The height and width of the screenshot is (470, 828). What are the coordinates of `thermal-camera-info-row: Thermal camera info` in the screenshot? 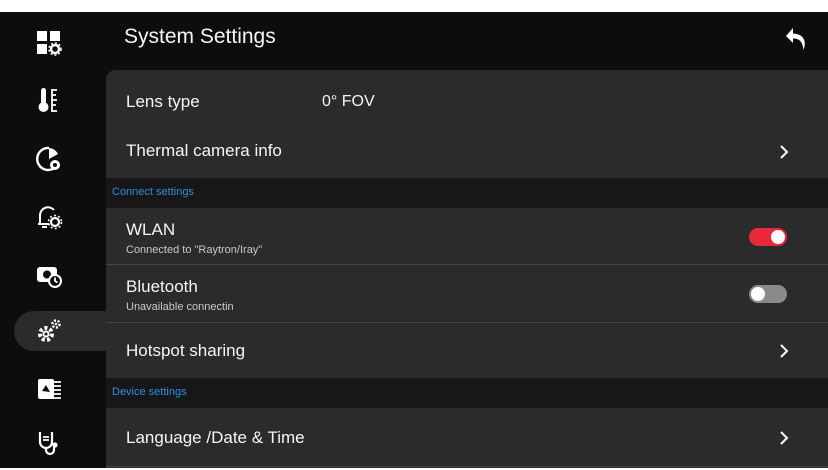 It's located at (467, 152).